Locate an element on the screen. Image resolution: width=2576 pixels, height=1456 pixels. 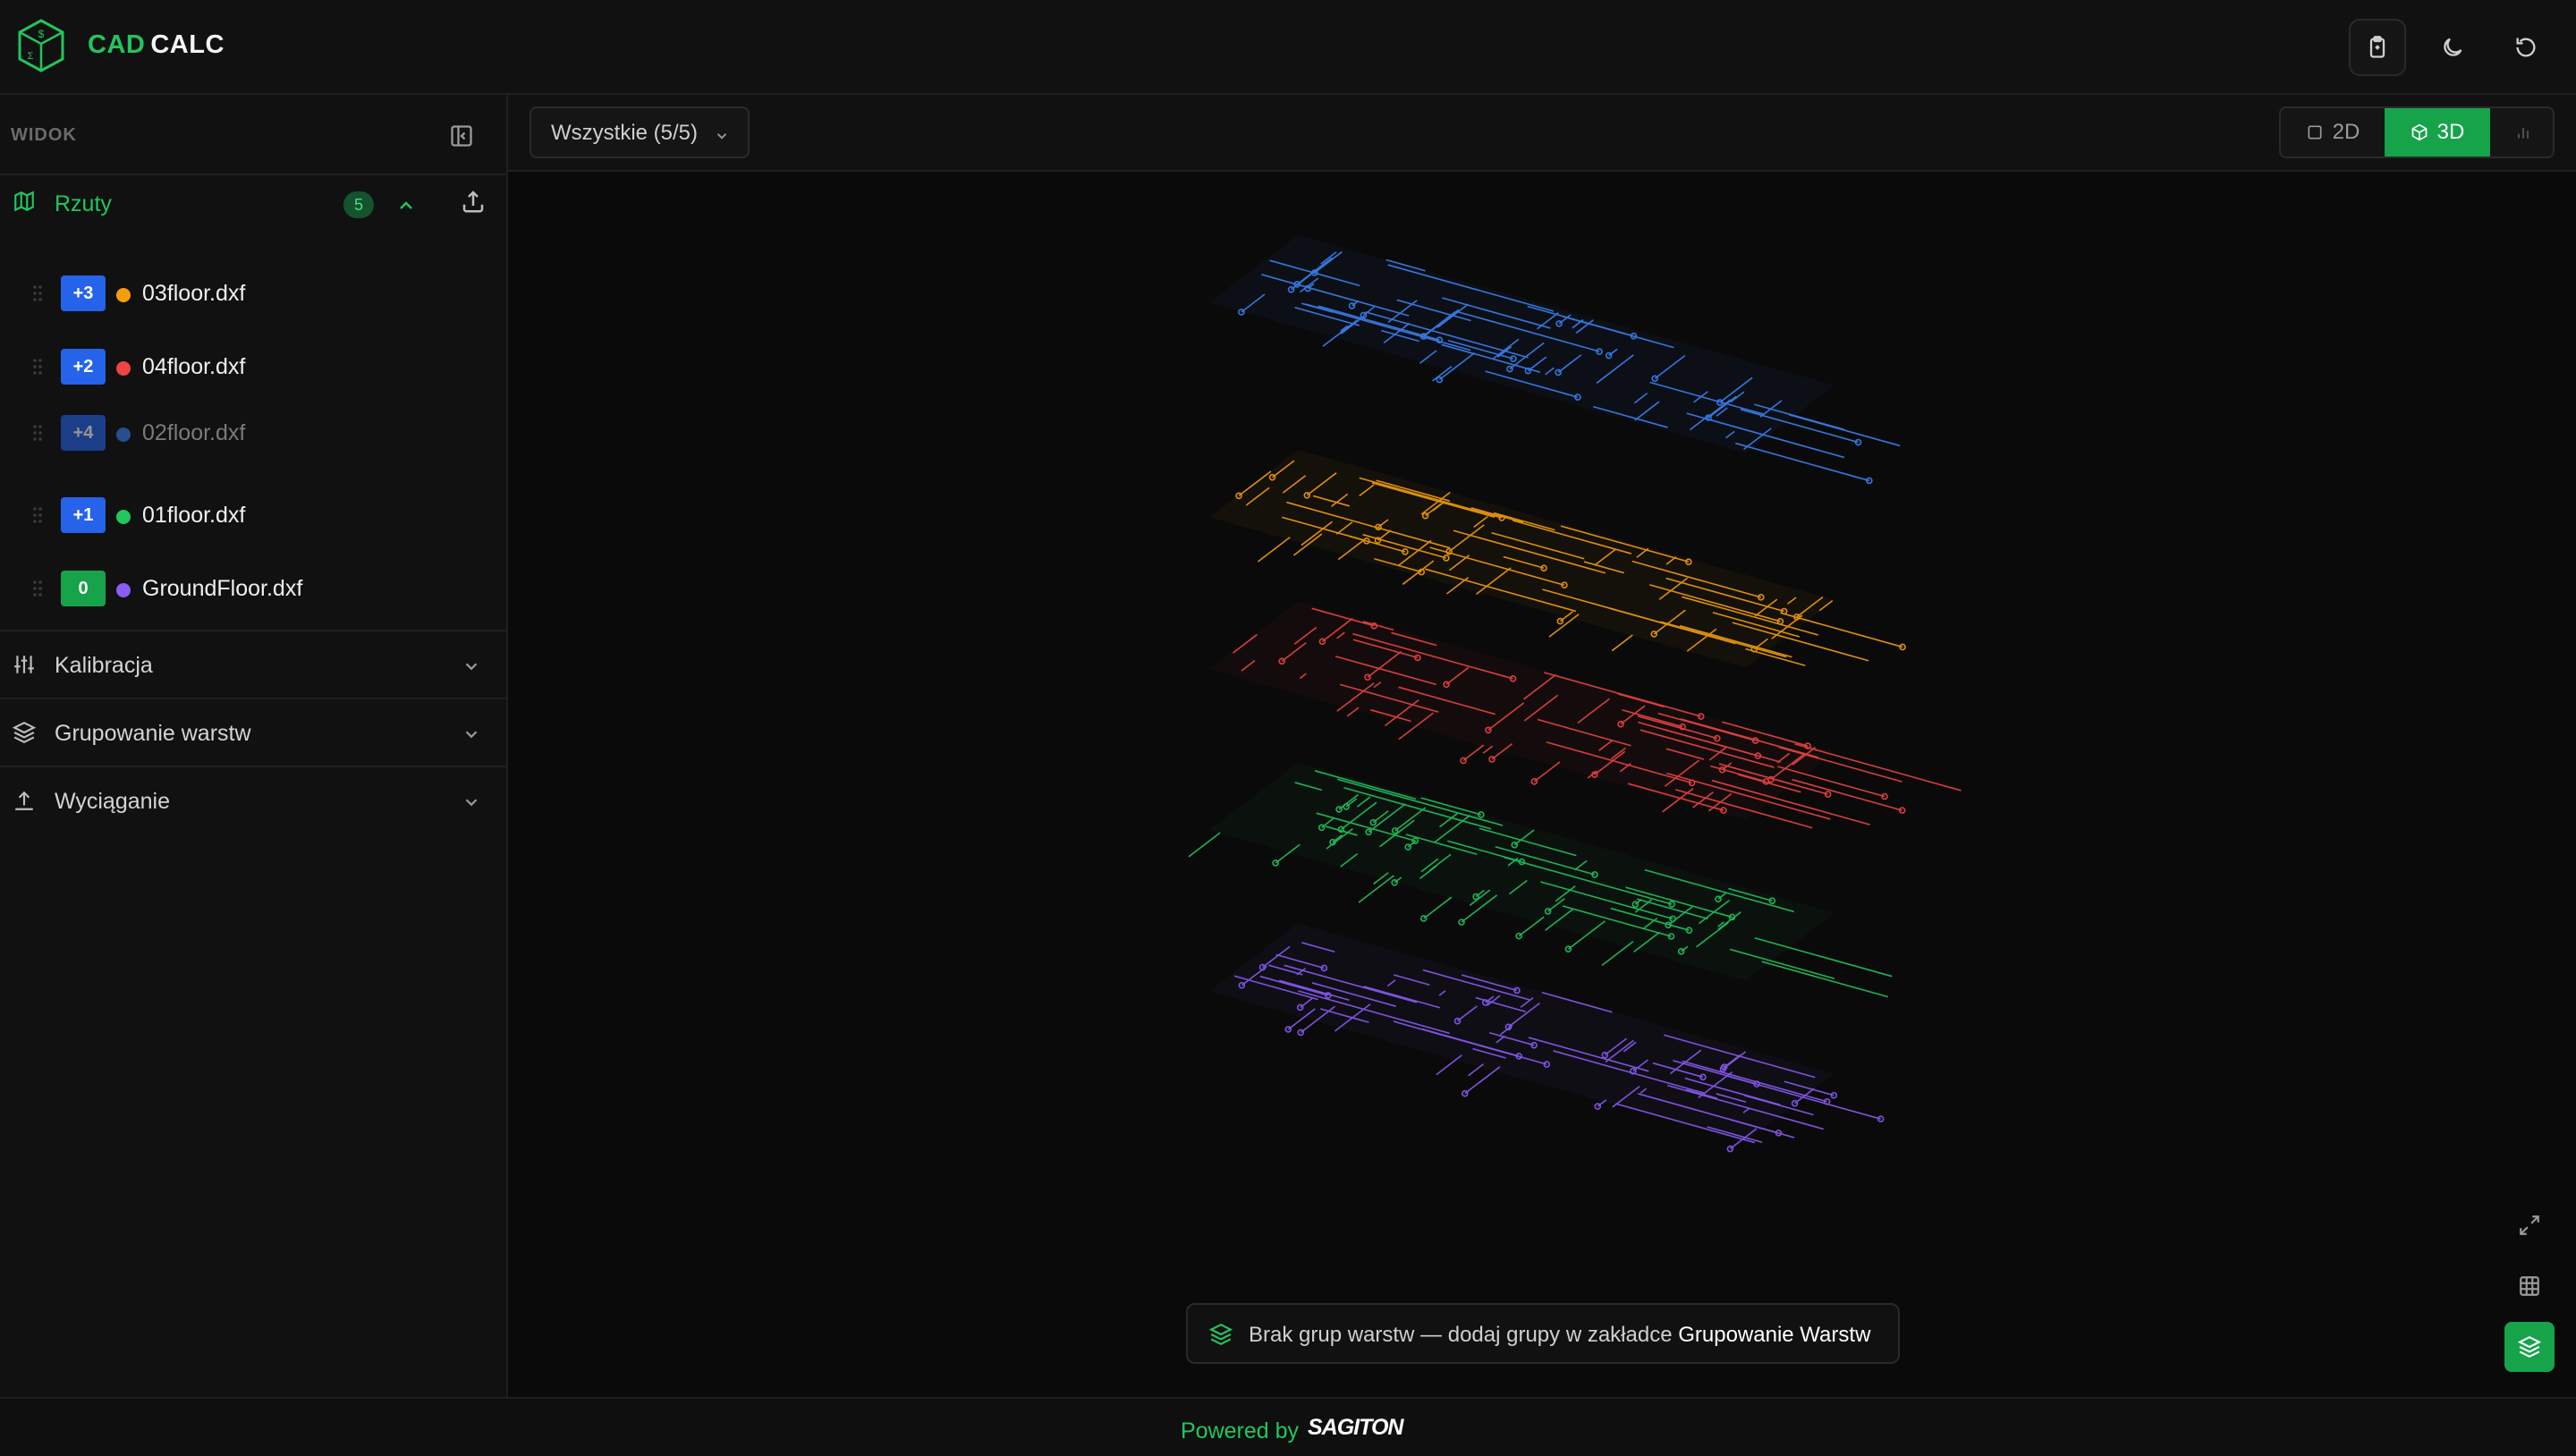
fullscreen-button is located at coordinates (2529, 1225).